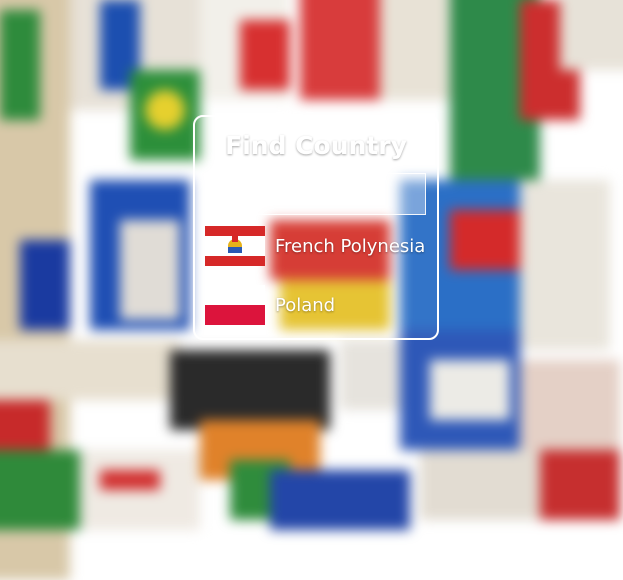 The width and height of the screenshot is (623, 580). What do you see at coordinates (350, 246) in the screenshot?
I see `result-name: French Polynesia` at bounding box center [350, 246].